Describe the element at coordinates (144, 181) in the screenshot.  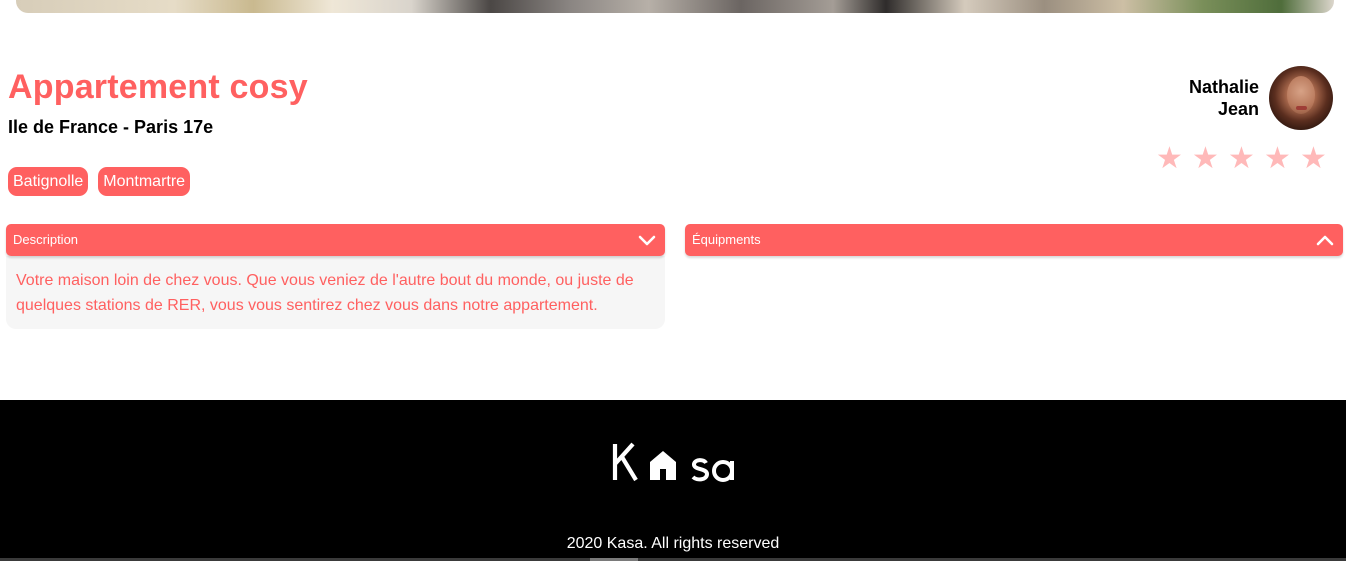
I see `tag: Montmartre` at that location.